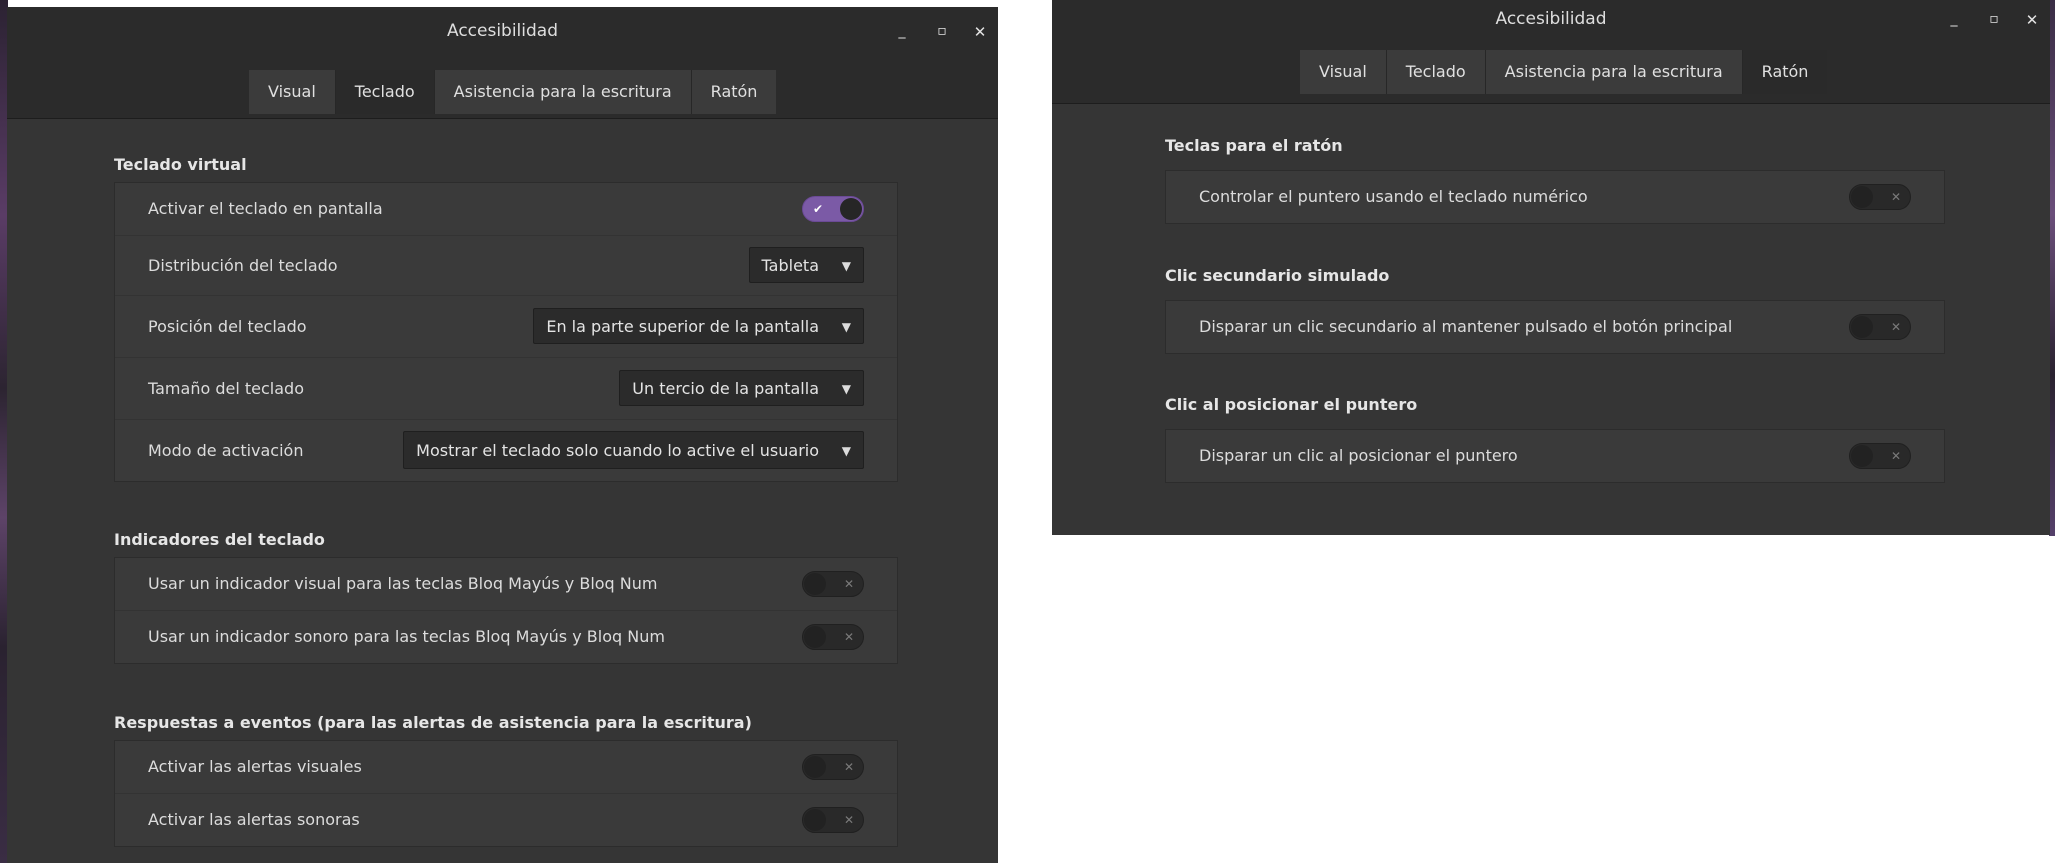  Describe the element at coordinates (833, 637) in the screenshot. I see `sound-indicator-toggle: ✕` at that location.